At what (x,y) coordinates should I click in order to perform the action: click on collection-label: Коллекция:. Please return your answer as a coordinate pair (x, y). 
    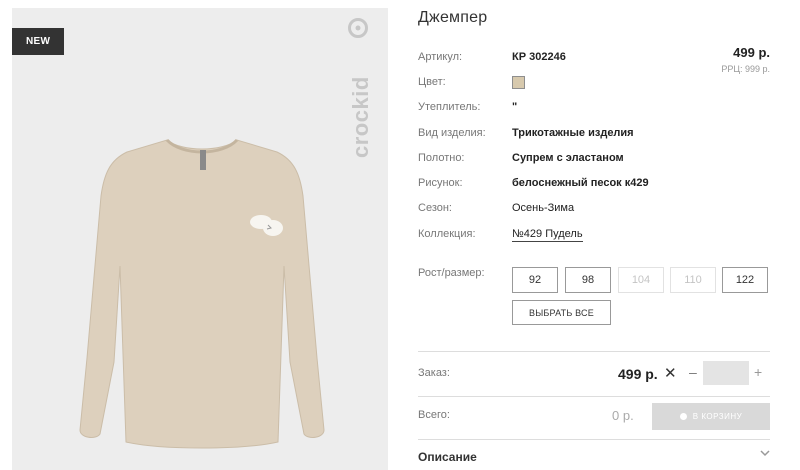
    Looking at the image, I should click on (447, 234).